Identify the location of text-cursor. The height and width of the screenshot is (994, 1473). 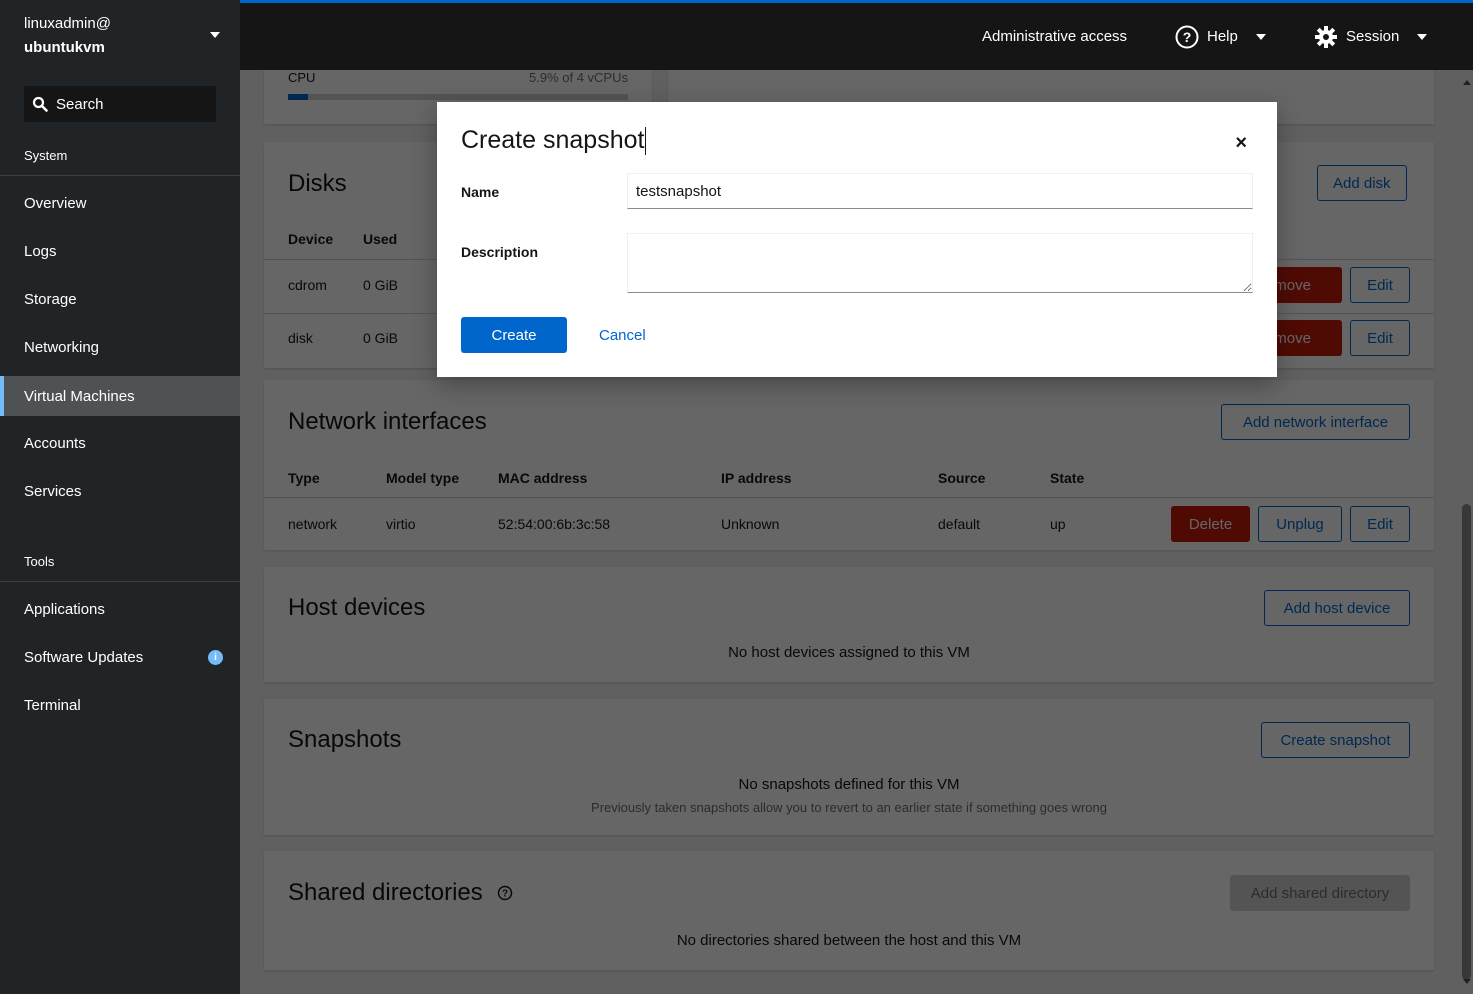
(646, 141).